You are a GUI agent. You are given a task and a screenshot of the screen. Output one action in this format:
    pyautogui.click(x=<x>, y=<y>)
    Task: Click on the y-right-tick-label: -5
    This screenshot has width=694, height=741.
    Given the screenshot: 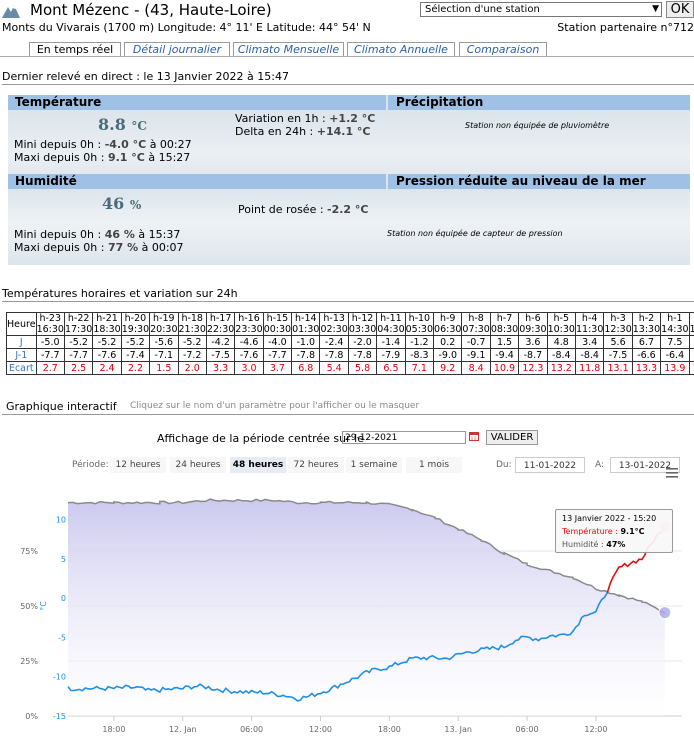 What is the action you would take?
    pyautogui.click(x=62, y=637)
    